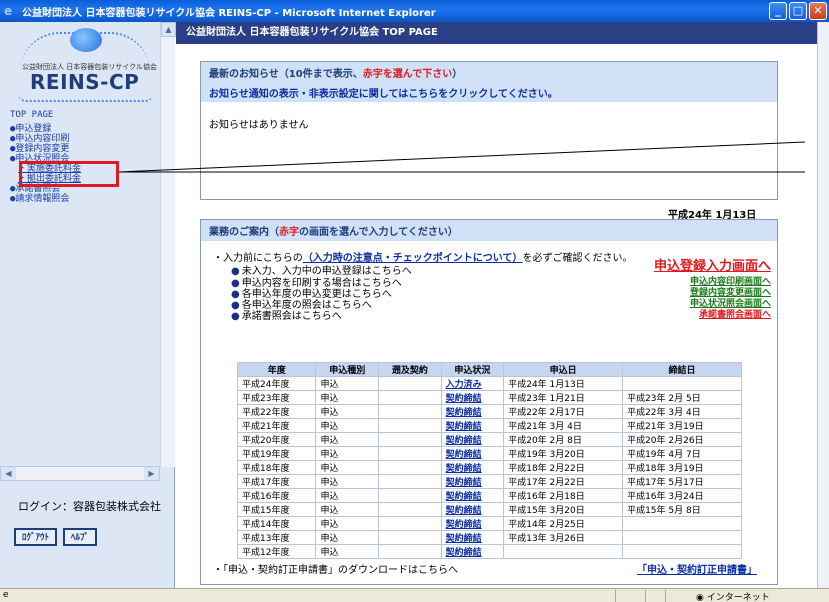  I want to click on zone-label: インターネット, so click(738, 597).